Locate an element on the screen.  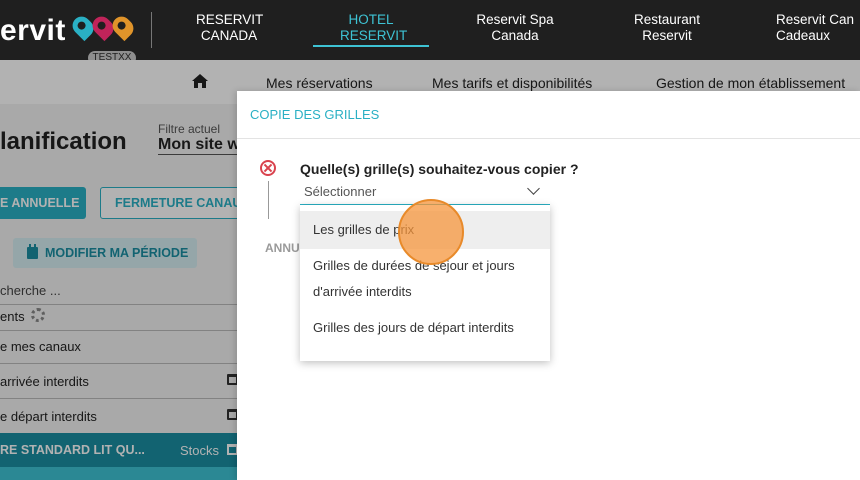
nav-restaurant-reservit: Restaurant Reservit is located at coordinates (667, 28).